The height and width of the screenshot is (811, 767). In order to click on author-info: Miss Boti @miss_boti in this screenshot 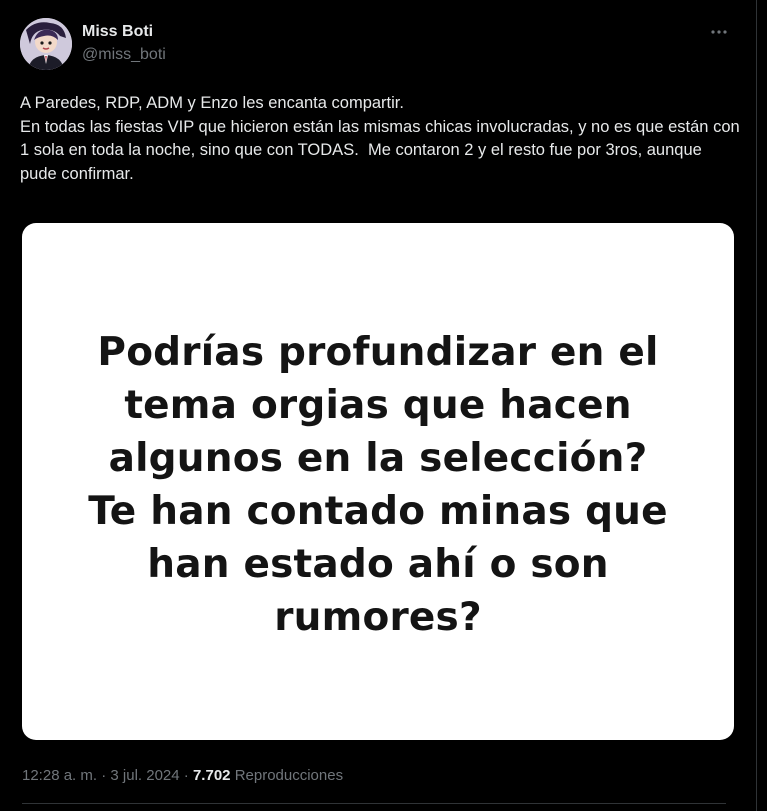, I will do `click(124, 44)`.